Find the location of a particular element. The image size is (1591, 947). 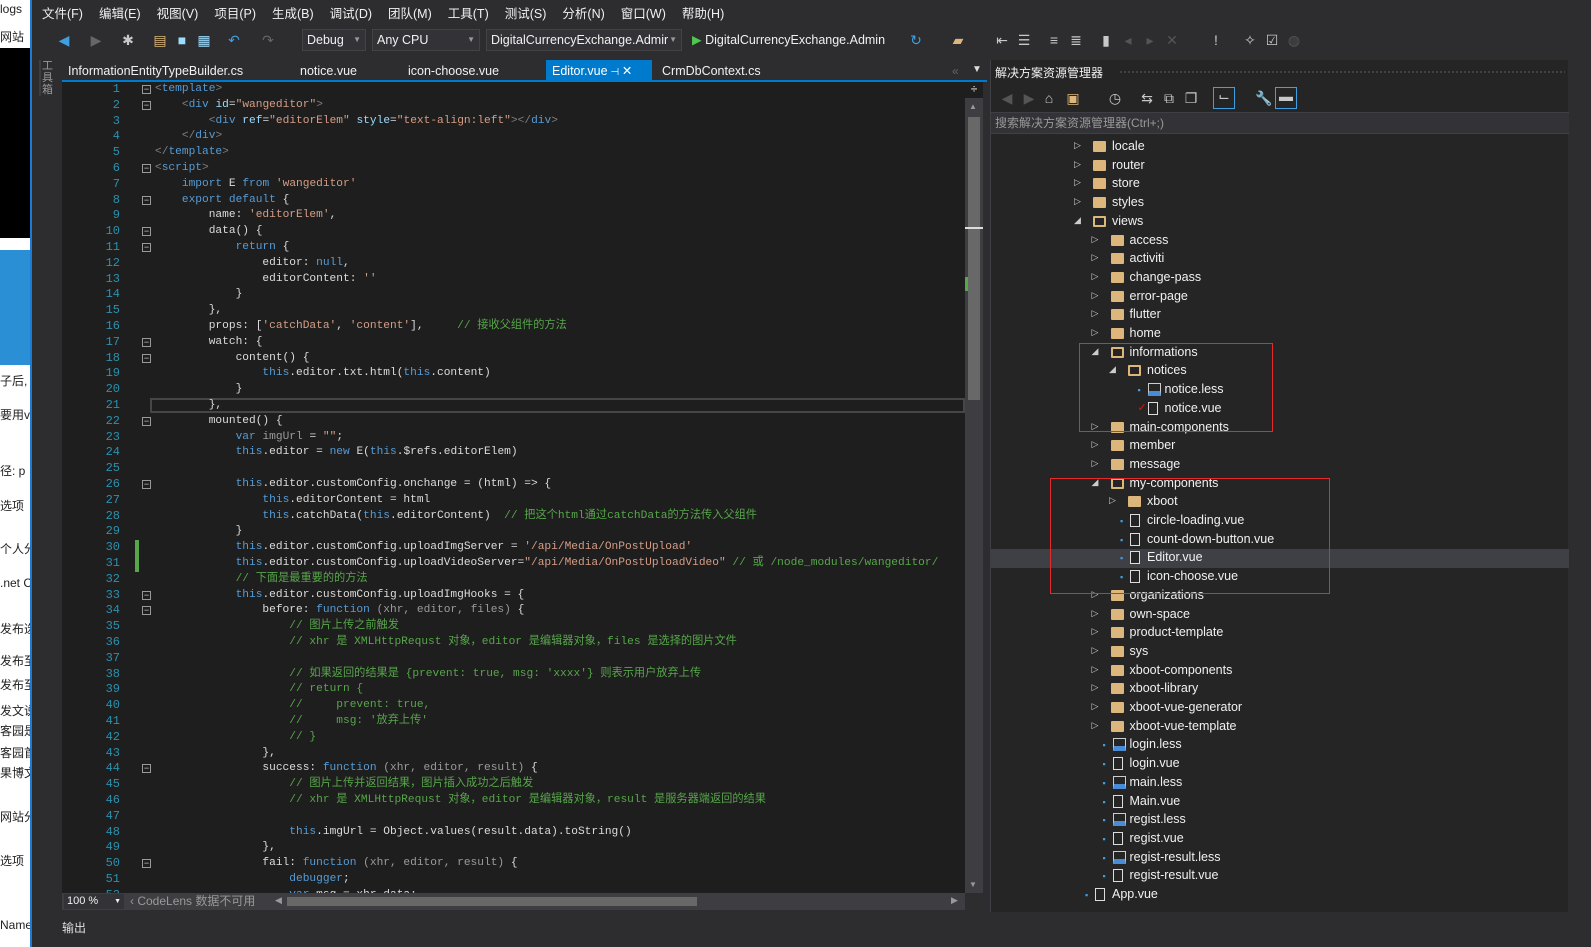

code-line: <script> is located at coordinates (182, 169).